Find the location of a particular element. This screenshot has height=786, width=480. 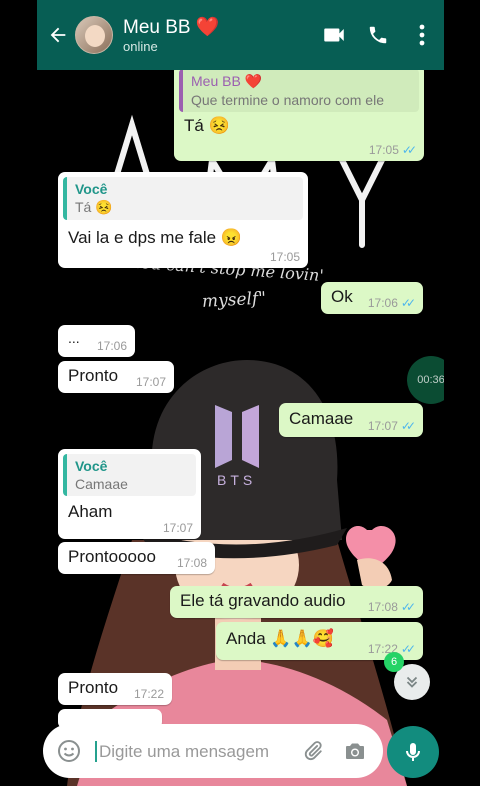

message-bubble-incoming: Você Tá 😣 Vai la e dps me fale 😠 17:05 is located at coordinates (183, 220).